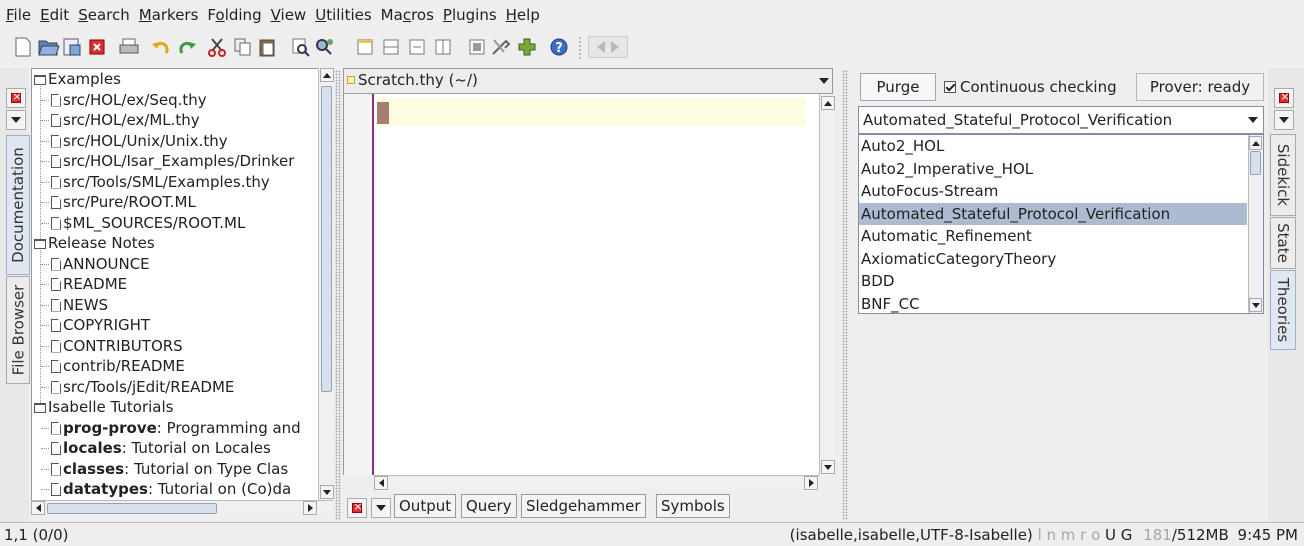 This screenshot has width=1304, height=546. I want to click on session-option: AutoFocus-Stream, so click(1053, 191).